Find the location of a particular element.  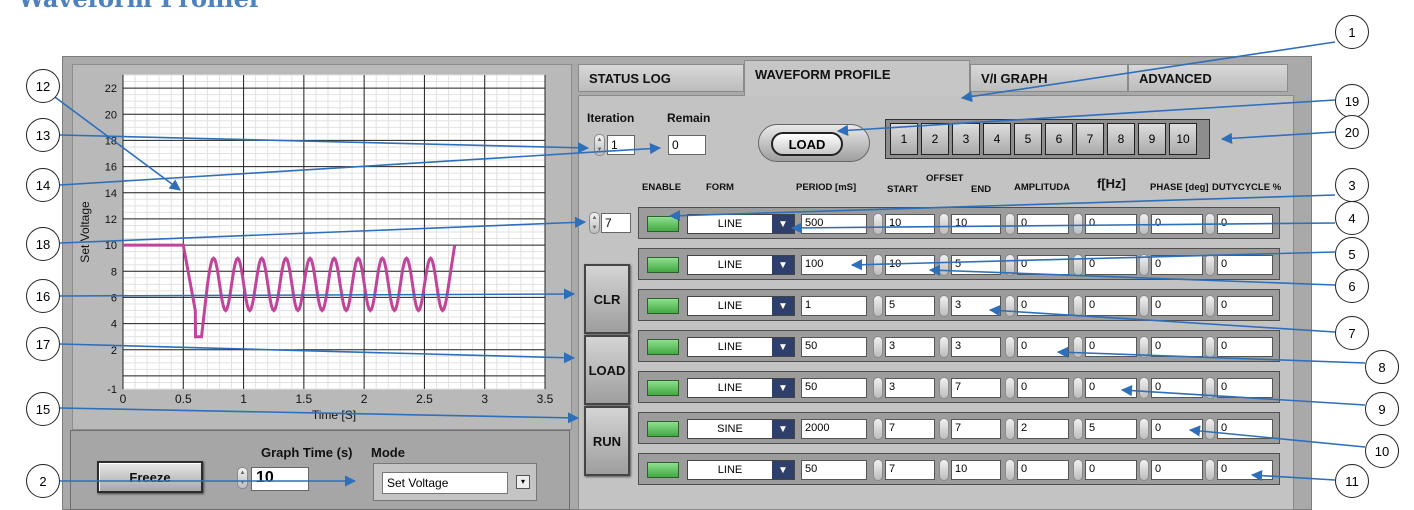

profile-button-9: 9 is located at coordinates (1152, 139).